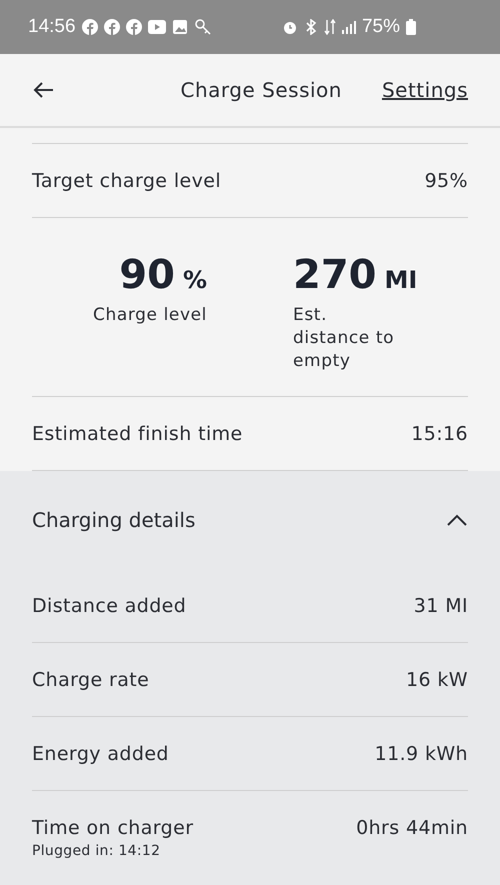 Image resolution: width=500 pixels, height=885 pixels. Describe the element at coordinates (439, 433) in the screenshot. I see `finish-time-value: 15:16` at that location.